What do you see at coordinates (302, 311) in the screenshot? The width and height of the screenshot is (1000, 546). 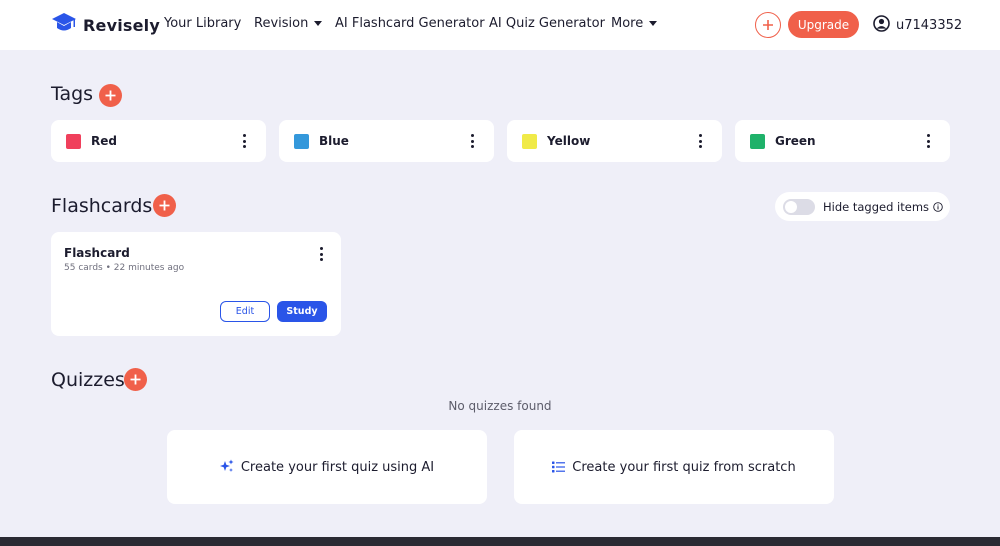 I see `study-button: Study` at bounding box center [302, 311].